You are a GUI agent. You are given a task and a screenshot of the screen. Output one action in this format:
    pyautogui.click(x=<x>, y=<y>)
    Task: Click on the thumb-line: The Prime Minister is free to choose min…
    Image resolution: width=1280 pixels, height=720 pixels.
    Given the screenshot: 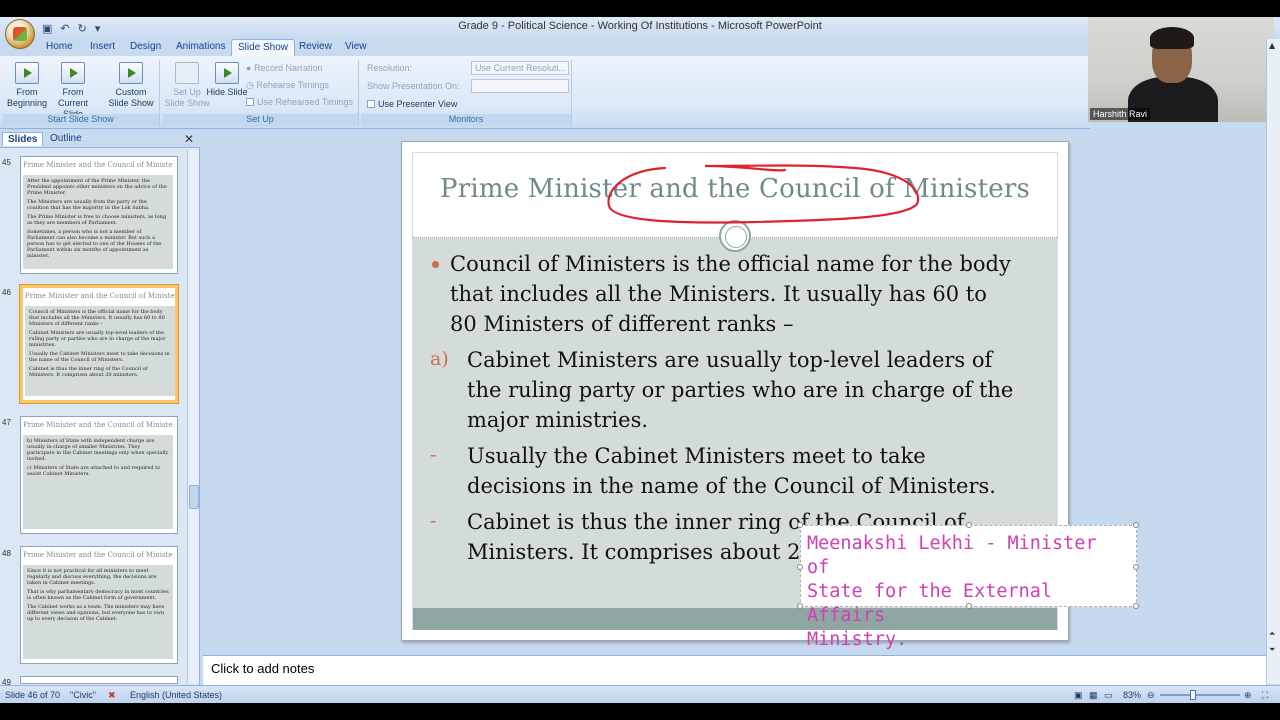 What is the action you would take?
    pyautogui.click(x=97, y=220)
    